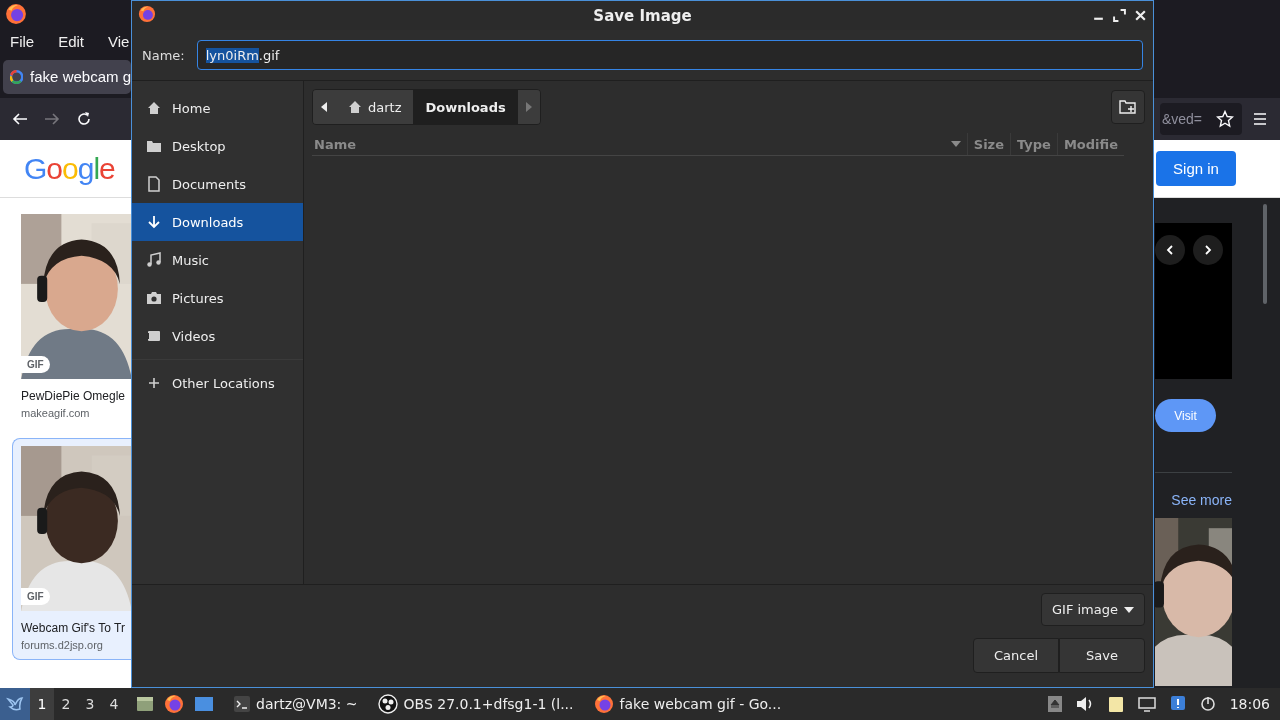 The height and width of the screenshot is (720, 1280). Describe the element at coordinates (296, 704) in the screenshot. I see `taskbar-task: dartz@VM3: ~` at that location.